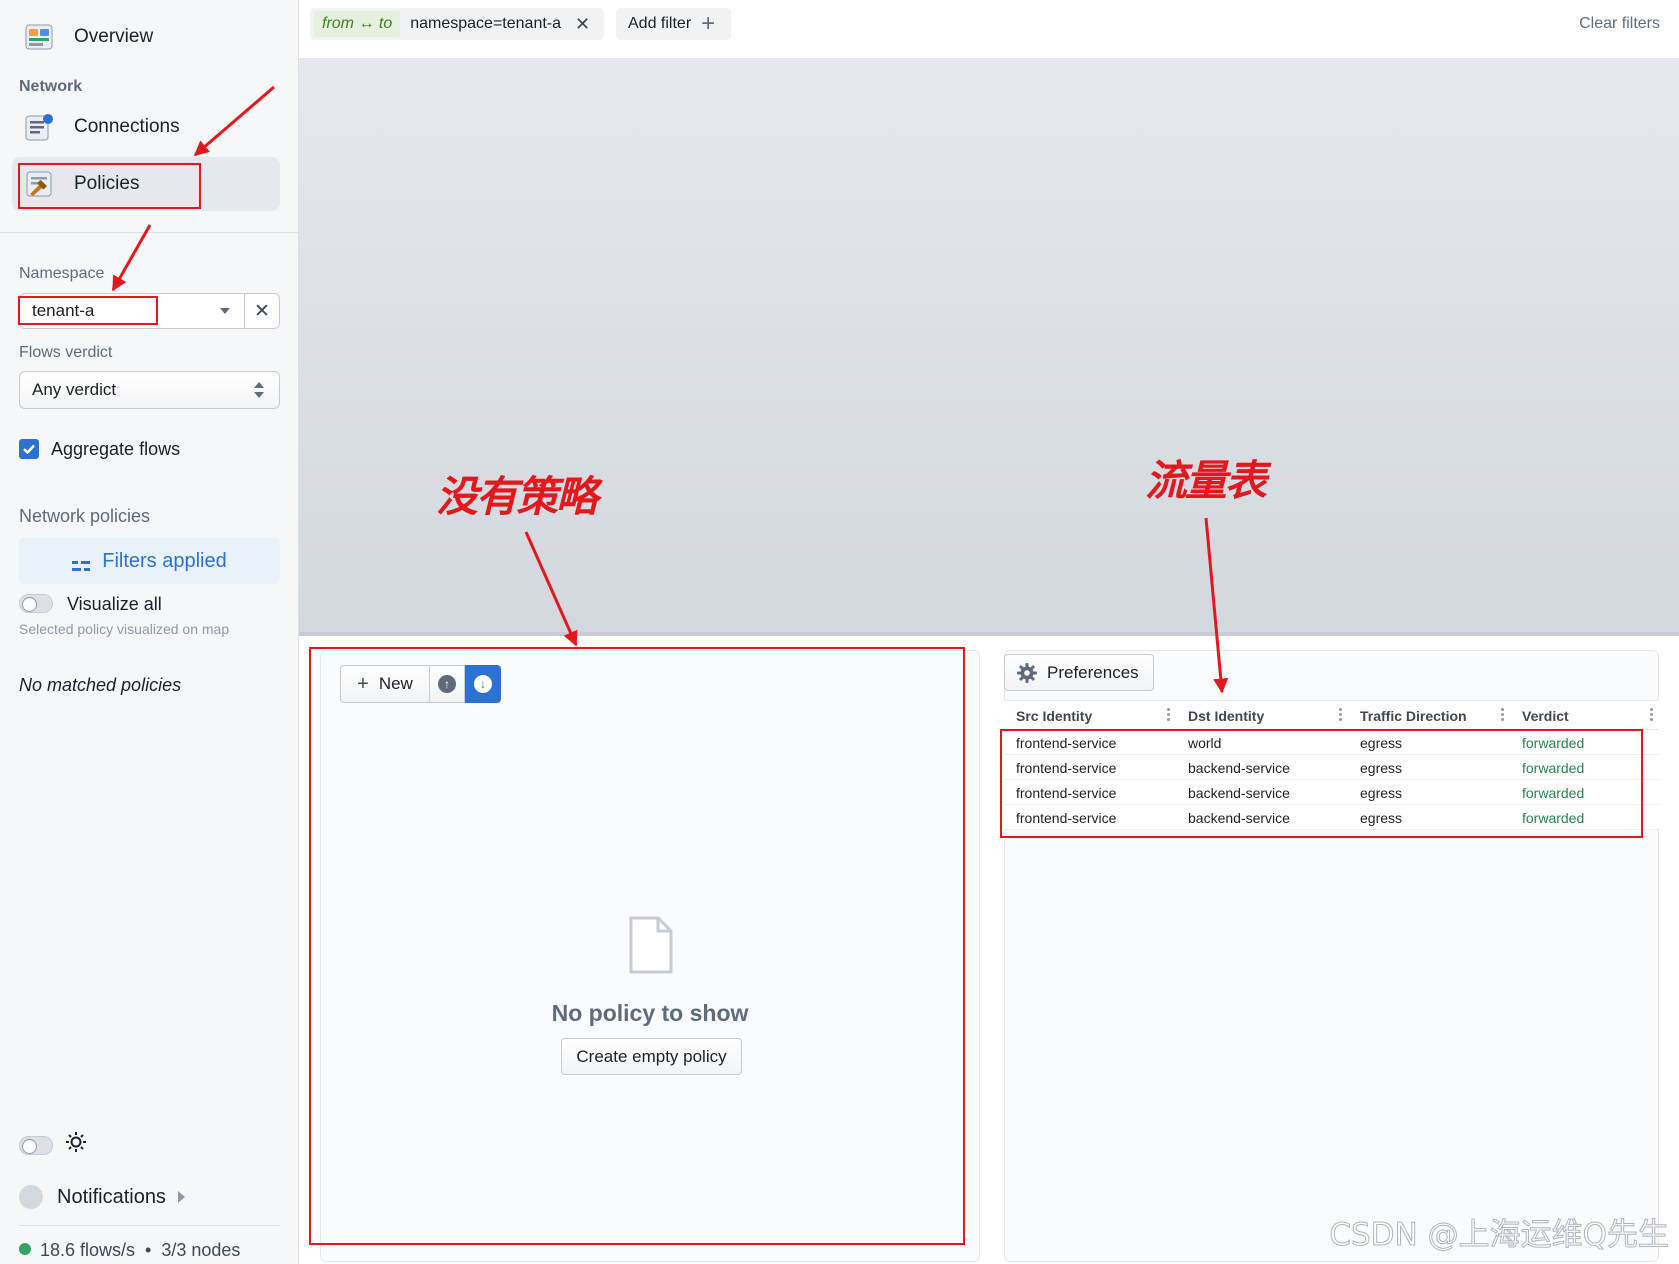 The height and width of the screenshot is (1264, 1679). I want to click on column-header: Verdict, so click(1584, 715).